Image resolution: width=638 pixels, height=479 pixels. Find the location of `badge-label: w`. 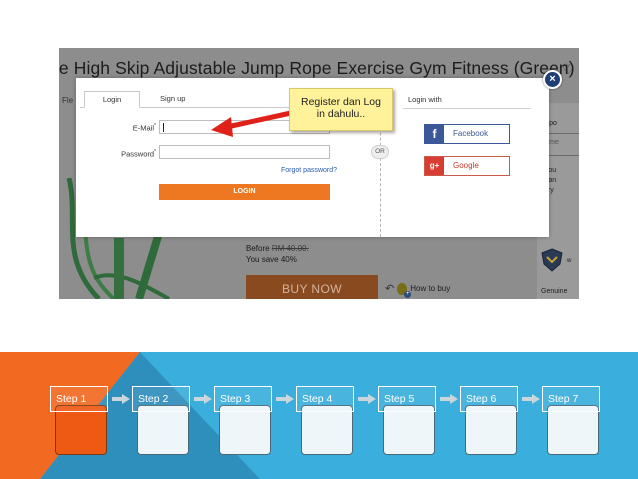

badge-label: w is located at coordinates (569, 261).